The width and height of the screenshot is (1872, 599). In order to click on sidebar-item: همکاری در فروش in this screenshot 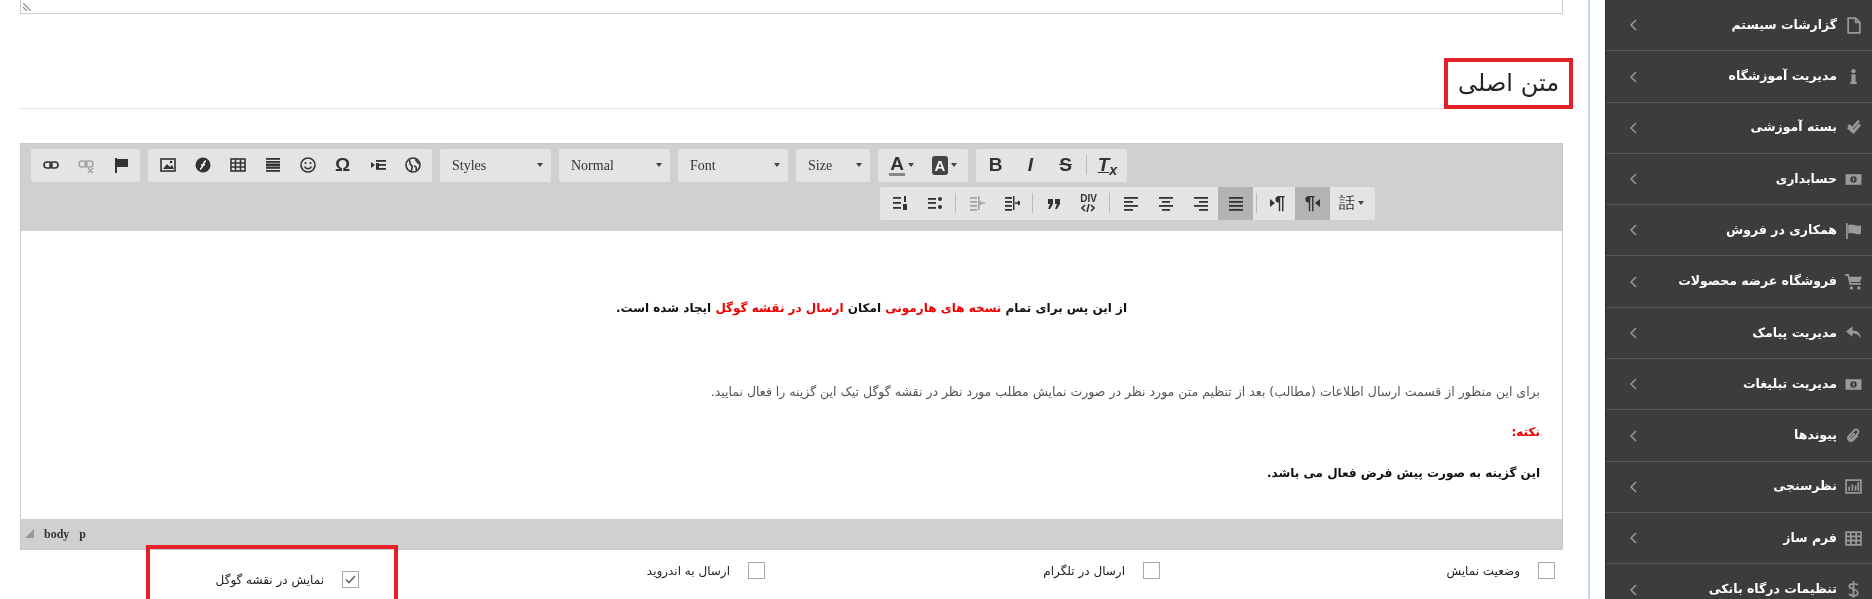, I will do `click(1739, 231)`.